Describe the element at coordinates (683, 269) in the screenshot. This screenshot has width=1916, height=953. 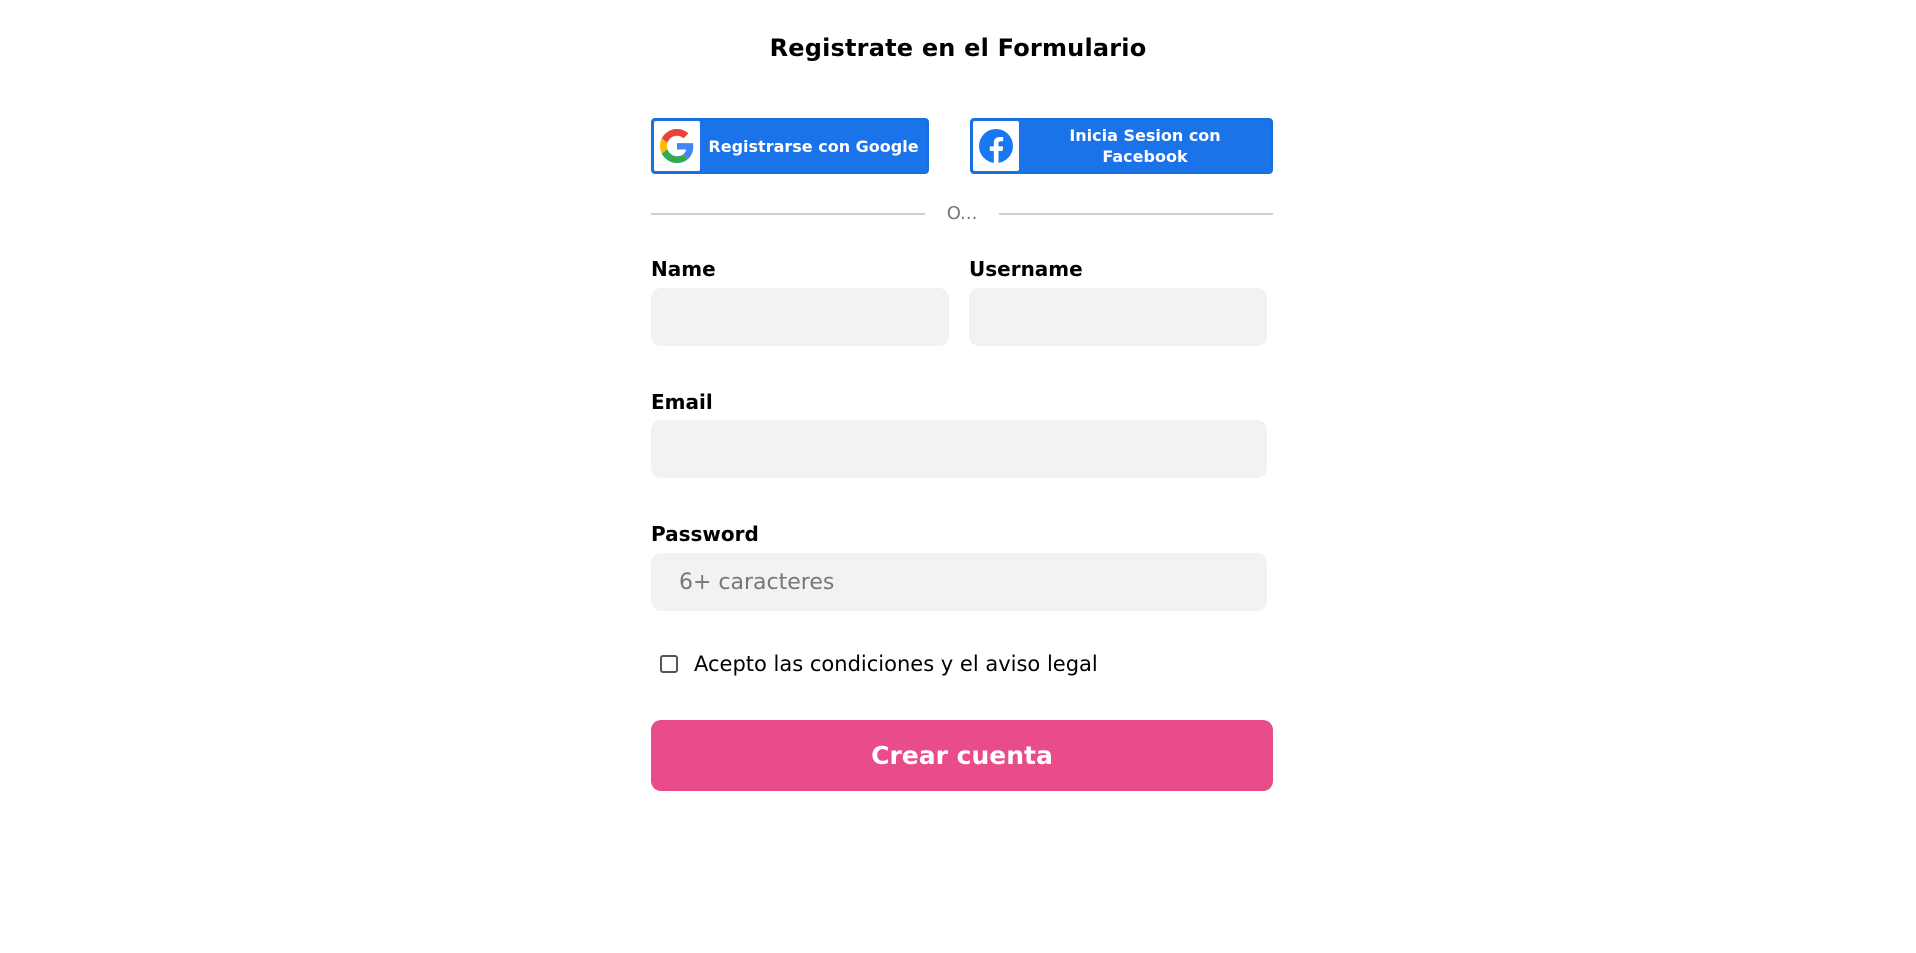
I see `name-label: Name` at that location.